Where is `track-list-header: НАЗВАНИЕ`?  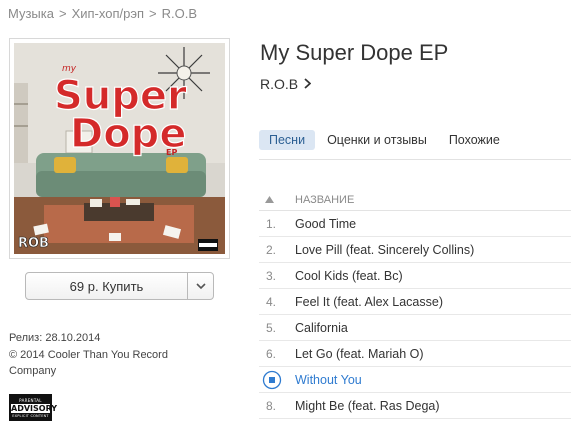 track-list-header: НАЗВАНИЕ is located at coordinates (415, 200).